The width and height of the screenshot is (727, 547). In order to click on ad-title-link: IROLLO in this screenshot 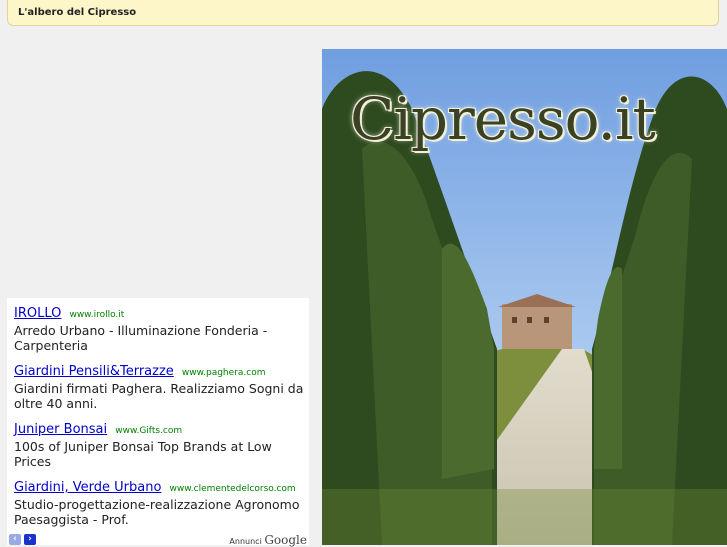, I will do `click(37, 313)`.